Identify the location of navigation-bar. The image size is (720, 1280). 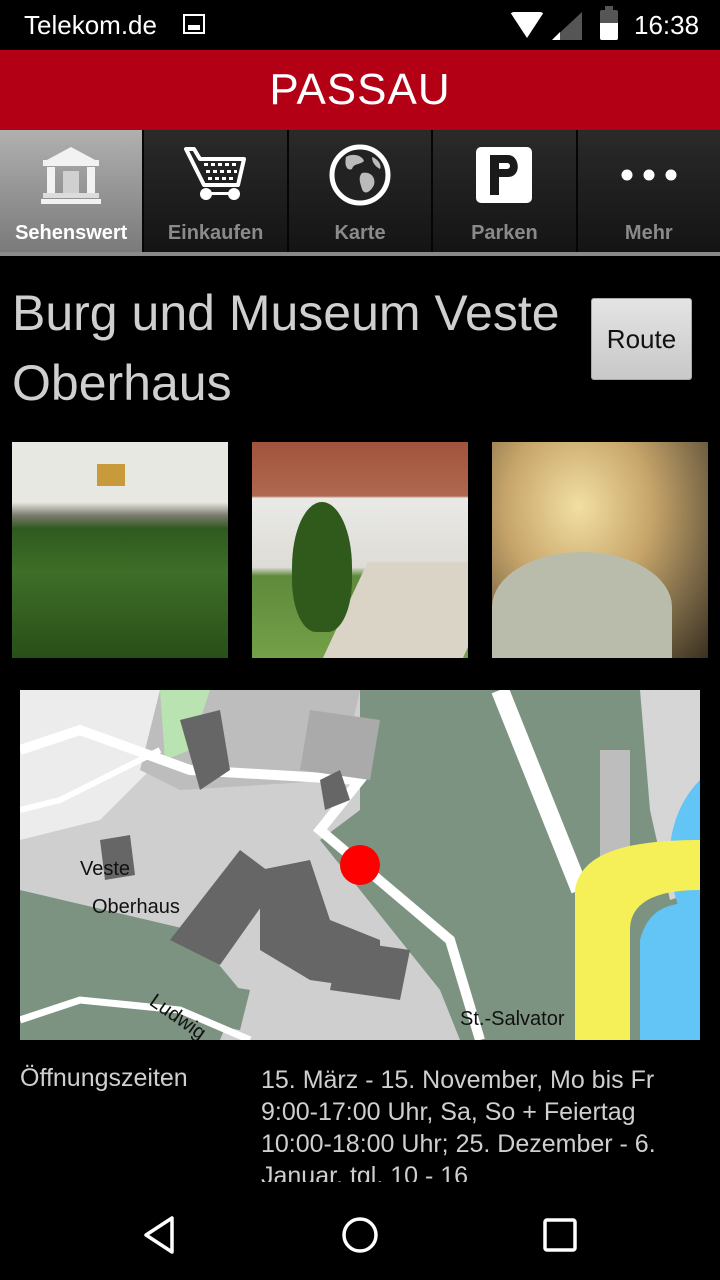
(360, 1235).